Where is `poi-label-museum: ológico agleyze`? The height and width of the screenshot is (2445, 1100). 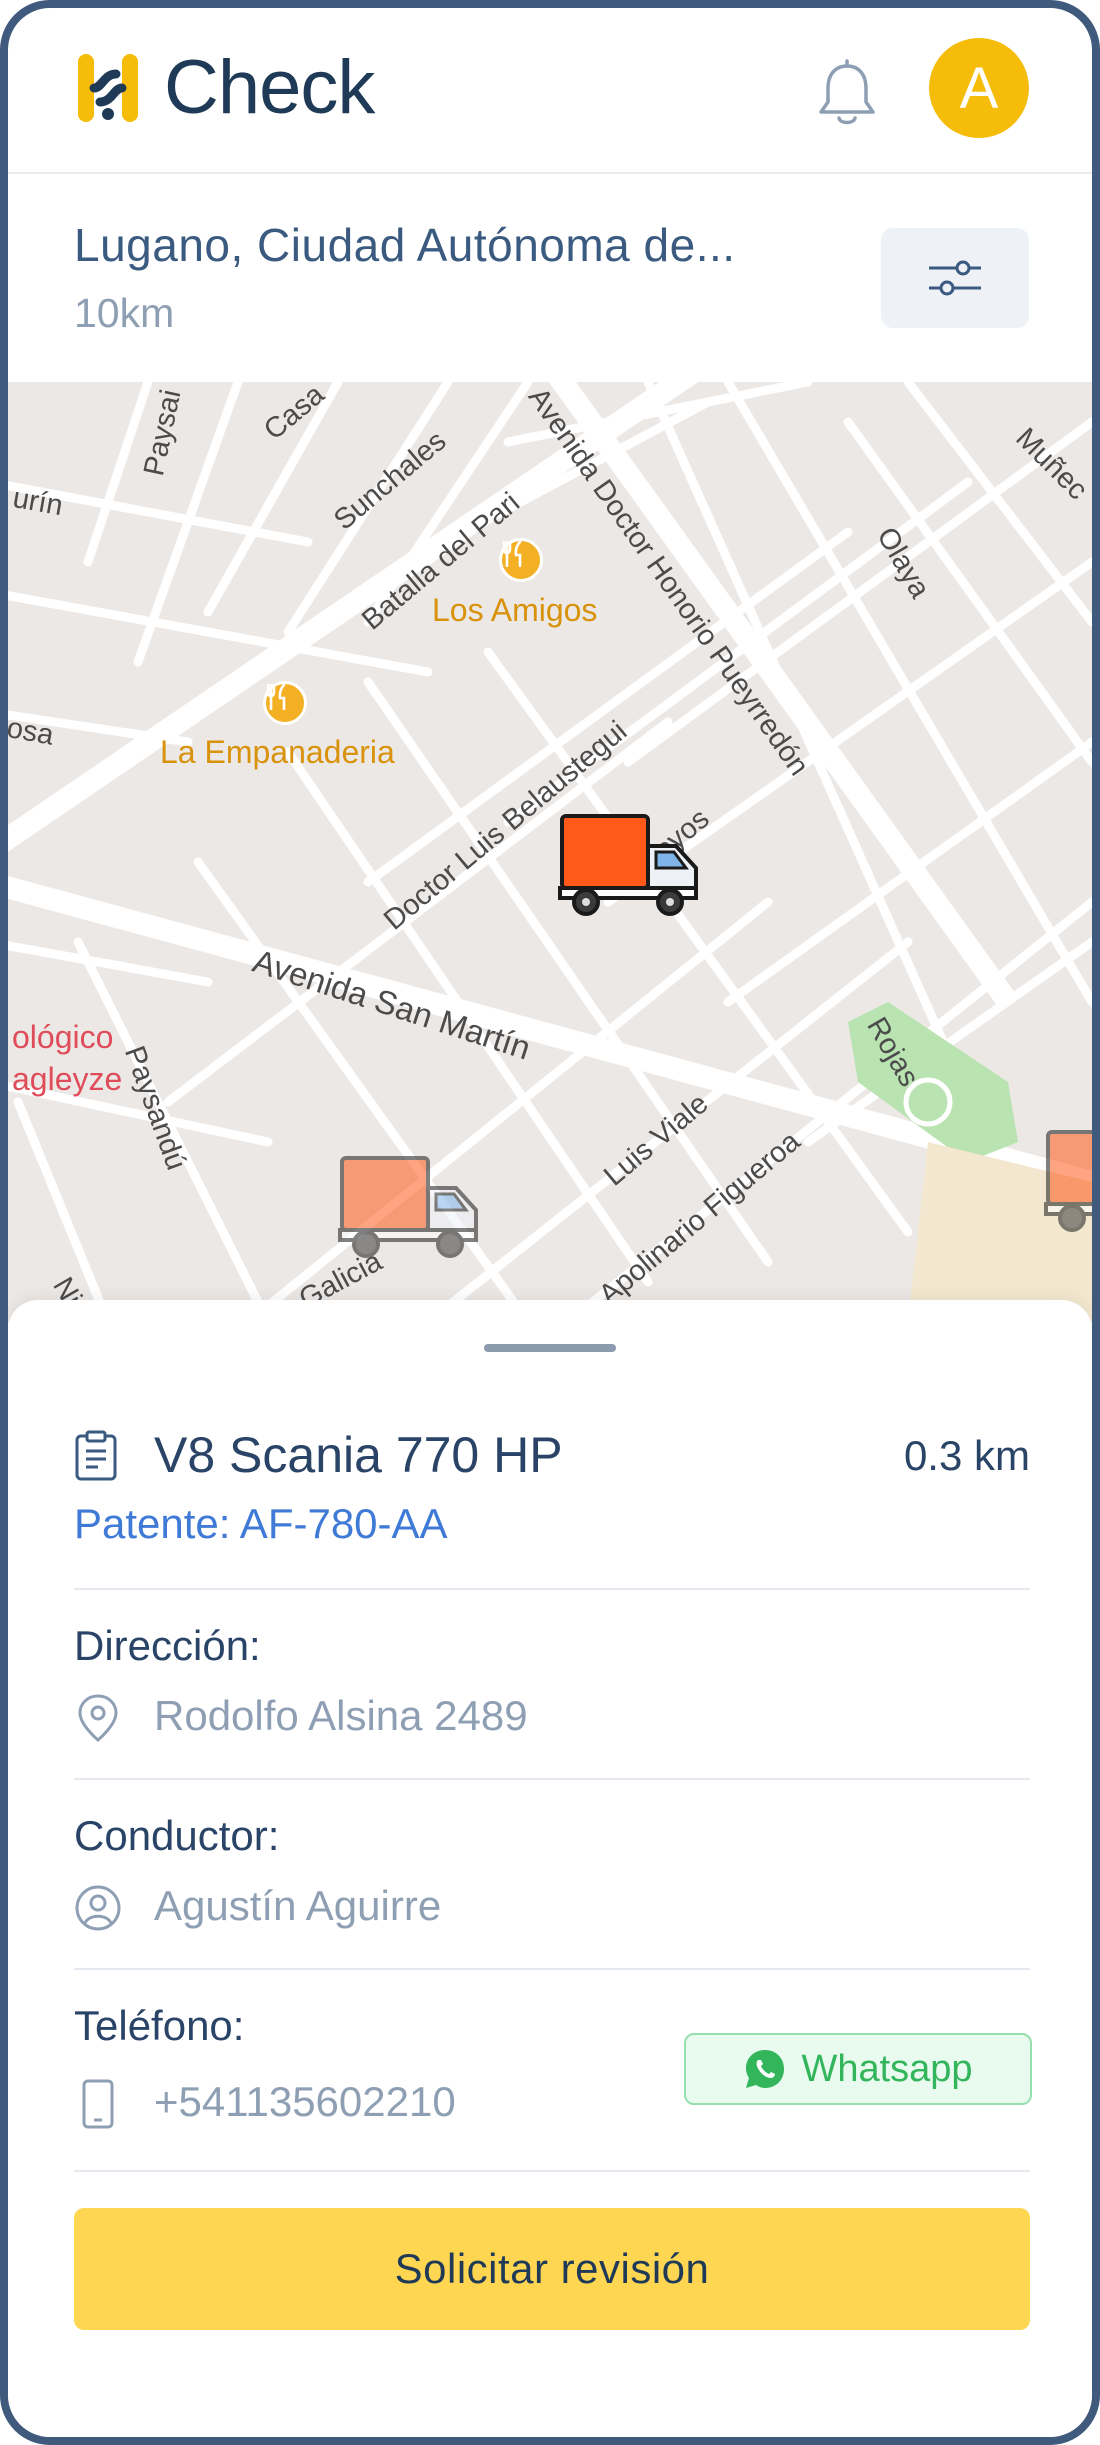 poi-label-museum: ológico agleyze is located at coordinates (67, 1058).